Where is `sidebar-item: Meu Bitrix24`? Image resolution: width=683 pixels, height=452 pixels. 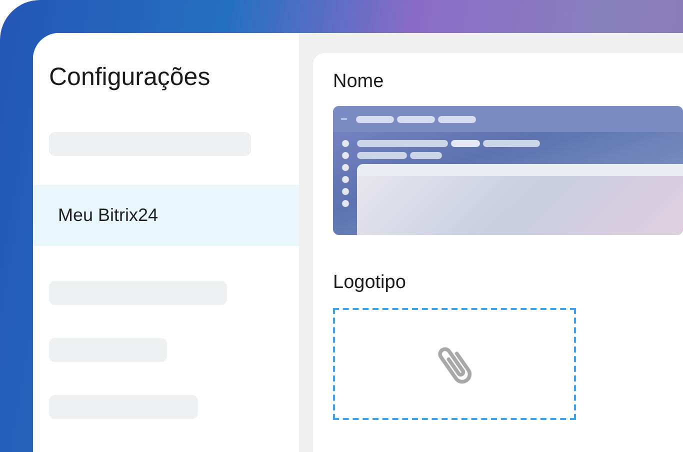
sidebar-item: Meu Bitrix24 is located at coordinates (166, 215).